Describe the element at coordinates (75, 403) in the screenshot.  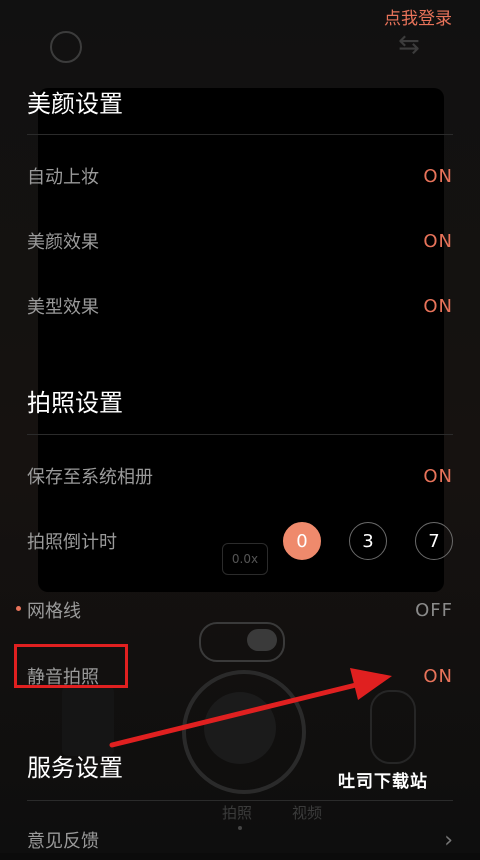
I see `section-title-photo: 拍照设置` at that location.